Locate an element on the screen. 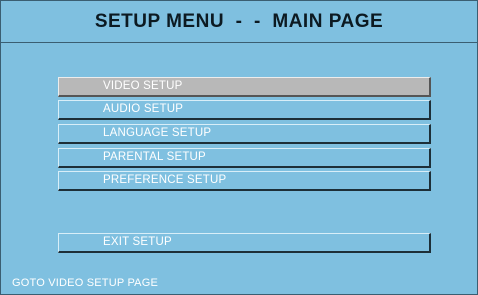  menu-item-audio-setup: AUDIO SETUP is located at coordinates (244, 110).